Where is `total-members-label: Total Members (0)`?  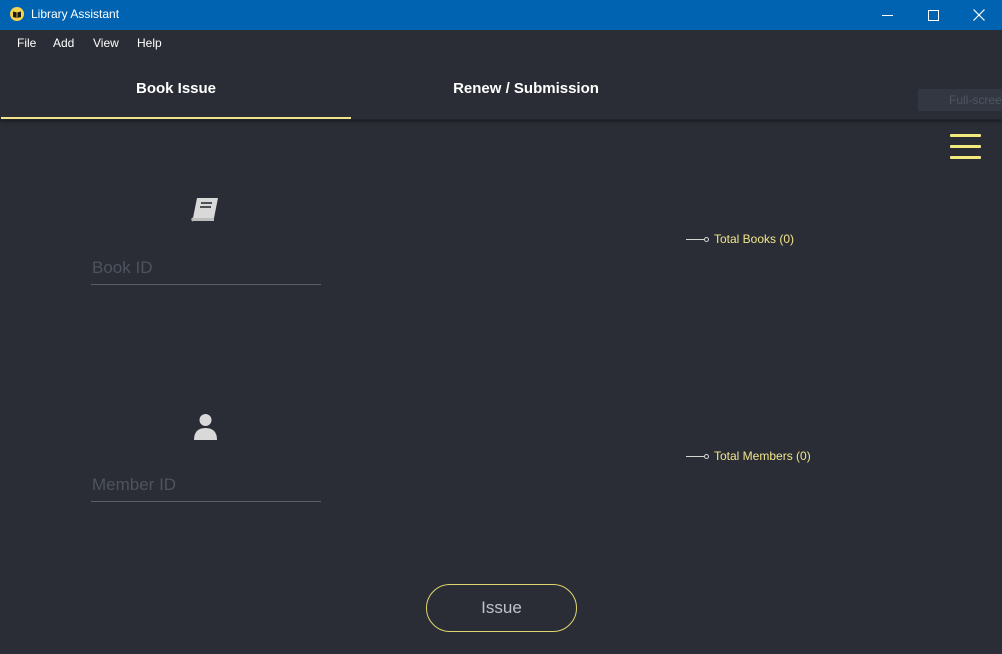 total-members-label: Total Members (0) is located at coordinates (762, 456).